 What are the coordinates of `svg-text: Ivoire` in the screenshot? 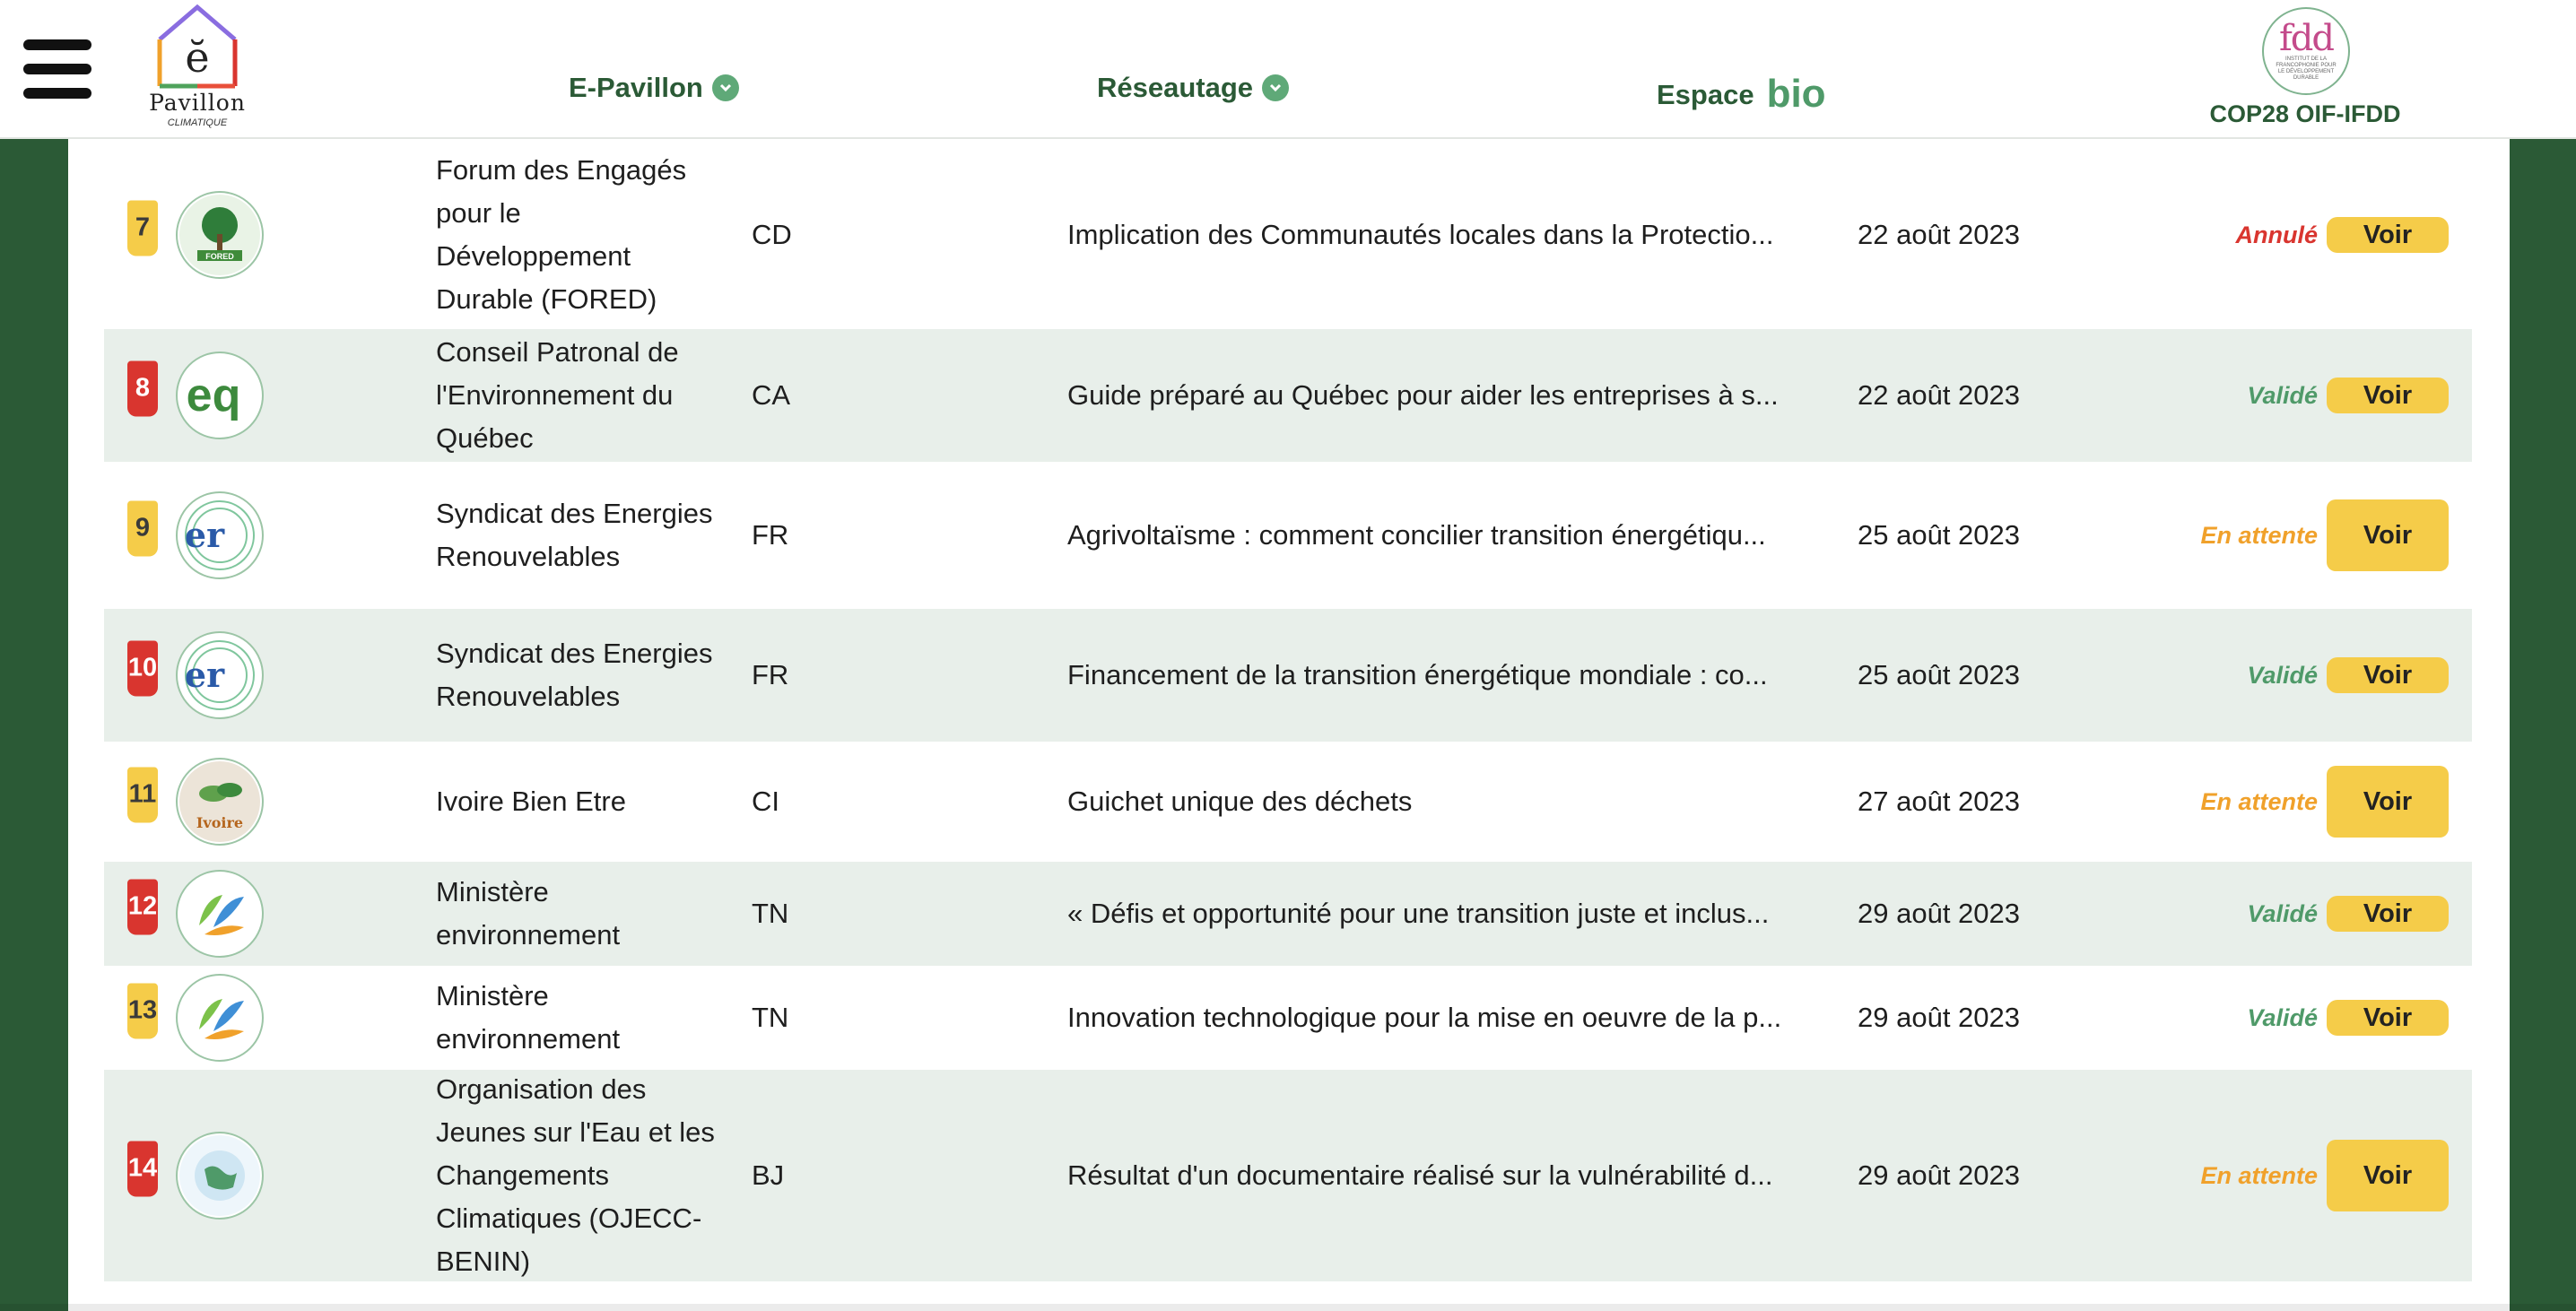 It's located at (219, 822).